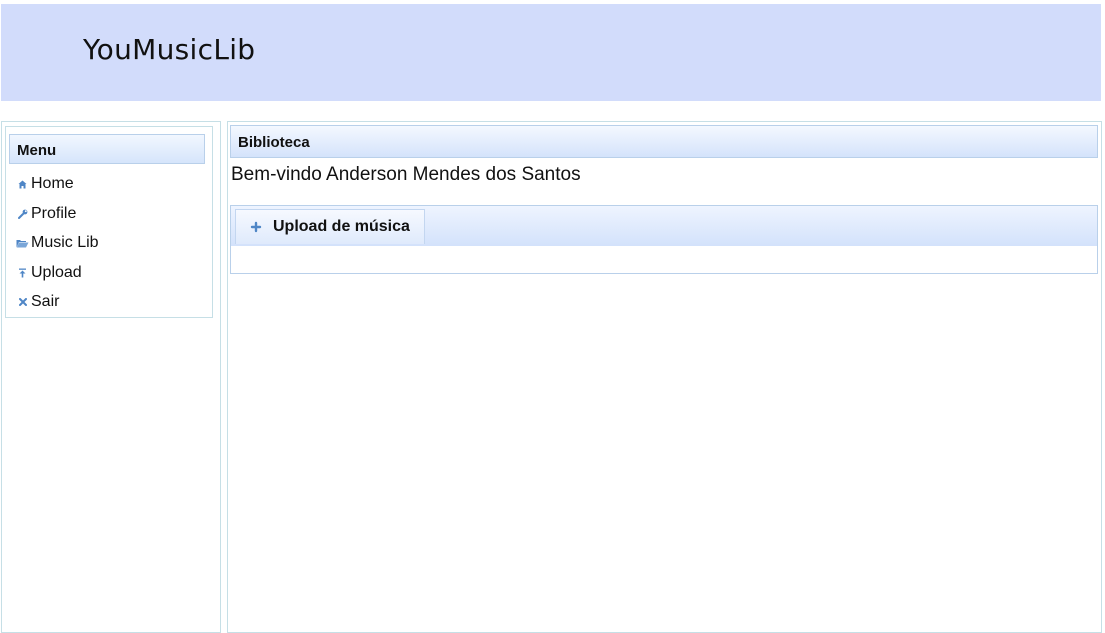 The height and width of the screenshot is (633, 1105). What do you see at coordinates (22, 243) in the screenshot?
I see `folder-open-icon` at bounding box center [22, 243].